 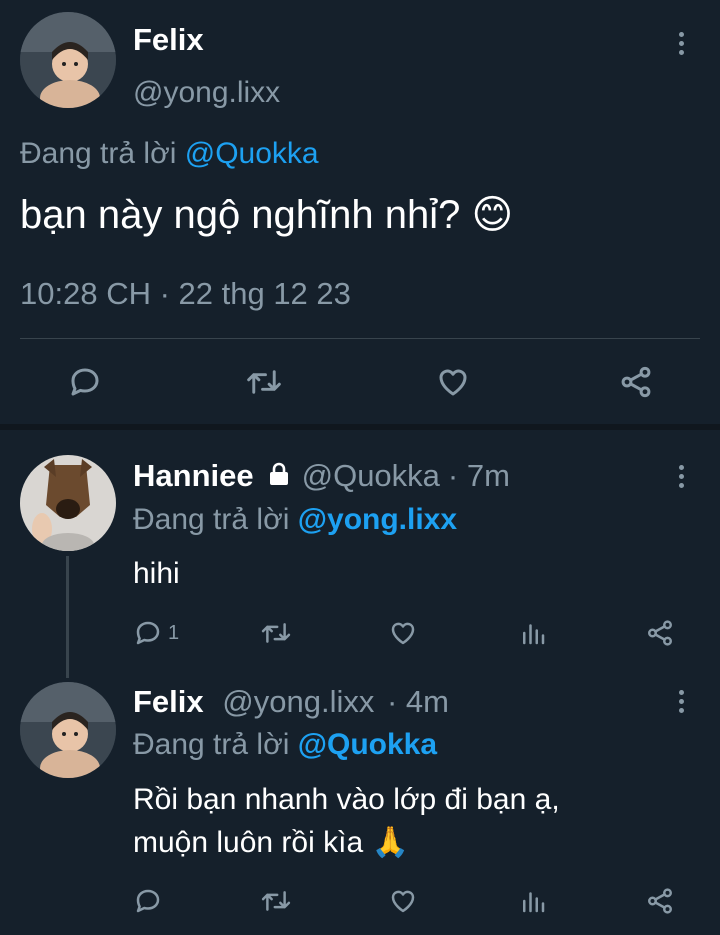 I want to click on reply-text: muộn luôn rồi kìa, so click(x=248, y=842).